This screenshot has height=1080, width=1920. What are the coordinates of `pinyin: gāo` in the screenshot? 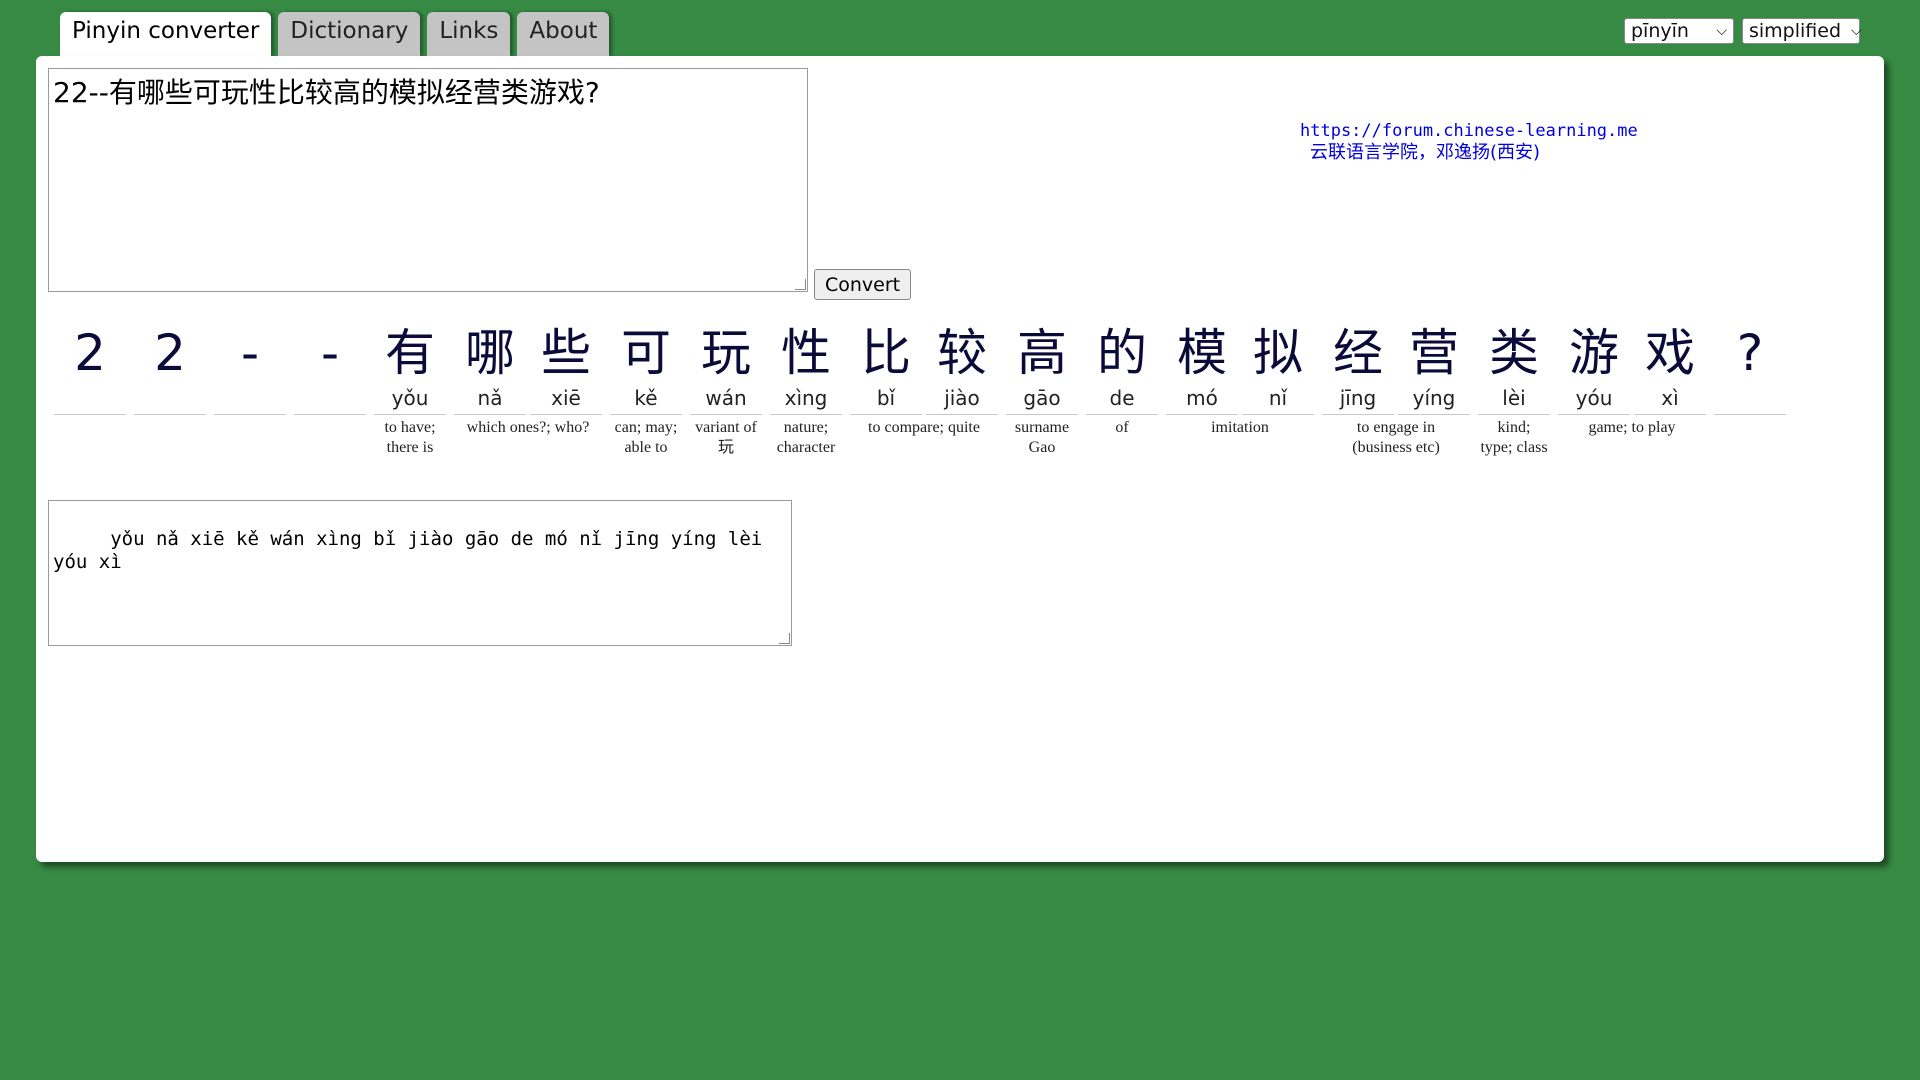 It's located at (1042, 398).